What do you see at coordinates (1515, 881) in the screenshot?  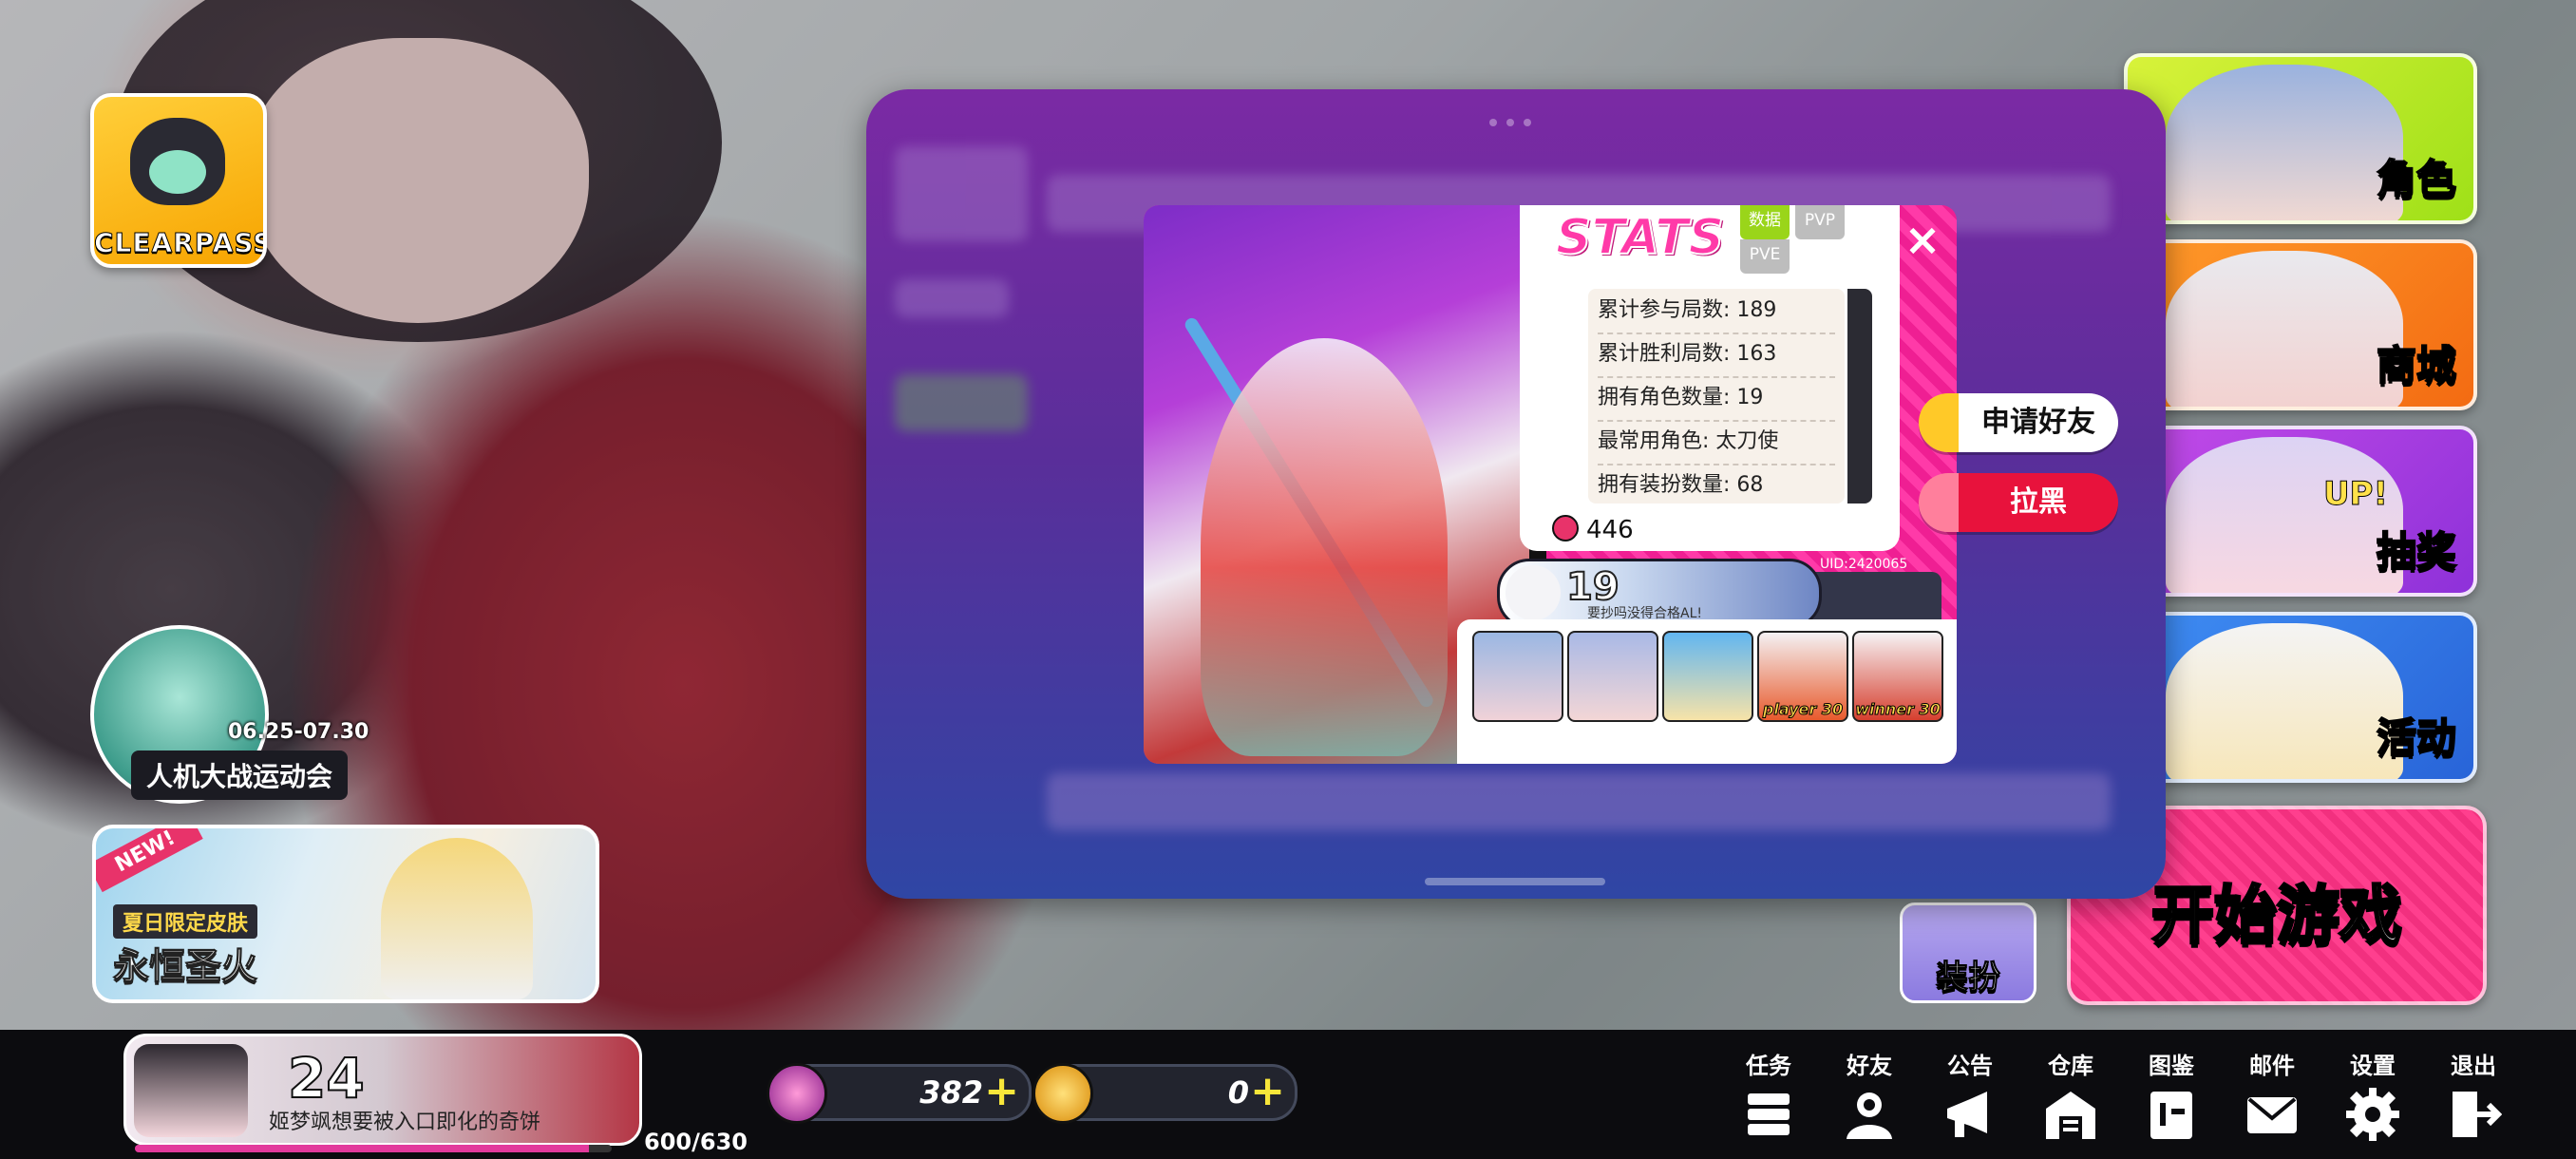 I see `panel-drag-handle` at bounding box center [1515, 881].